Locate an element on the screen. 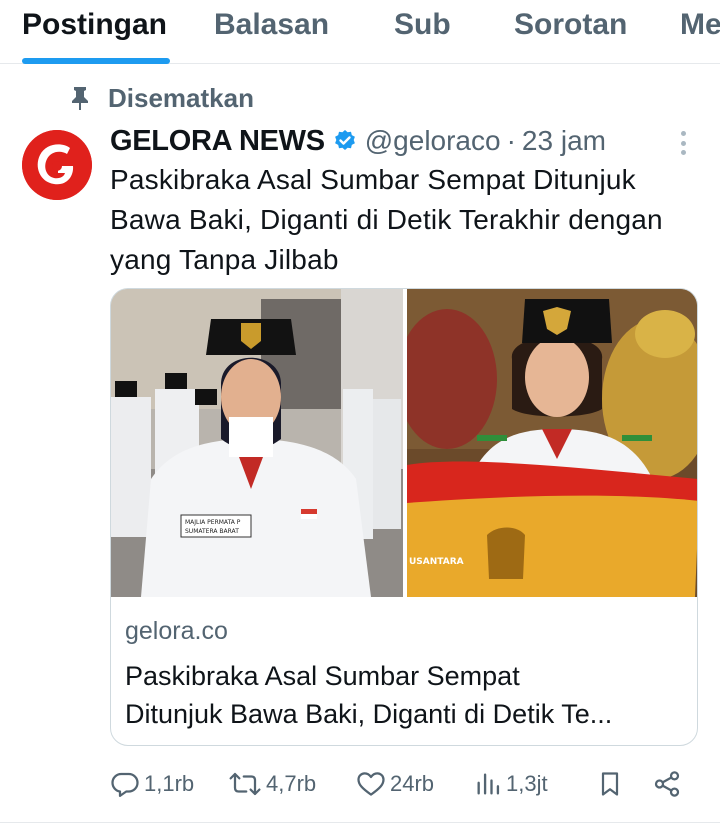 The height and width of the screenshot is (824, 720). post-timestamp: 23 jam is located at coordinates (564, 141).